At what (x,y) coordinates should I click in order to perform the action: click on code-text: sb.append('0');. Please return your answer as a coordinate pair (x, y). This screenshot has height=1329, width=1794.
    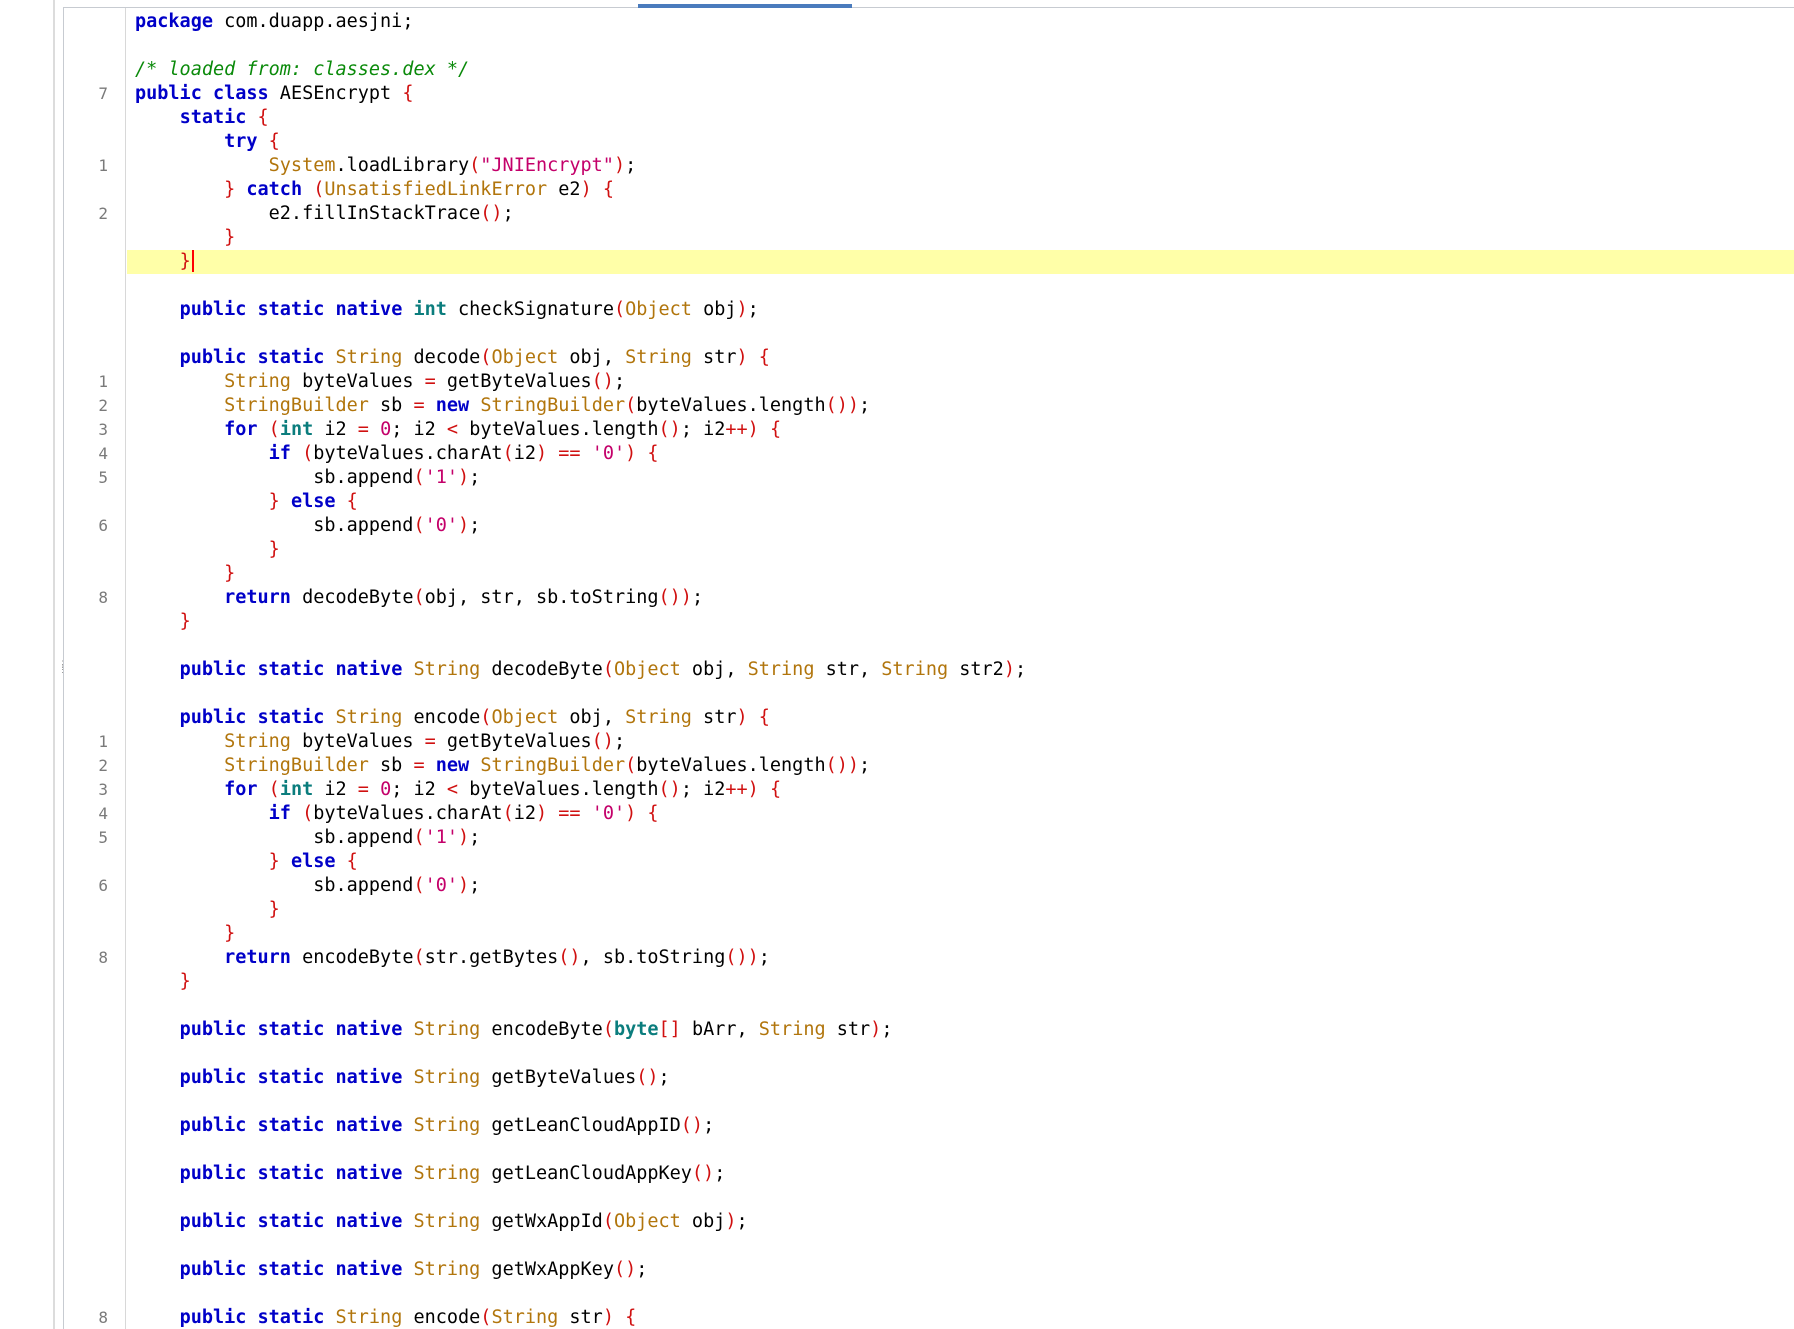
    Looking at the image, I should click on (303, 885).